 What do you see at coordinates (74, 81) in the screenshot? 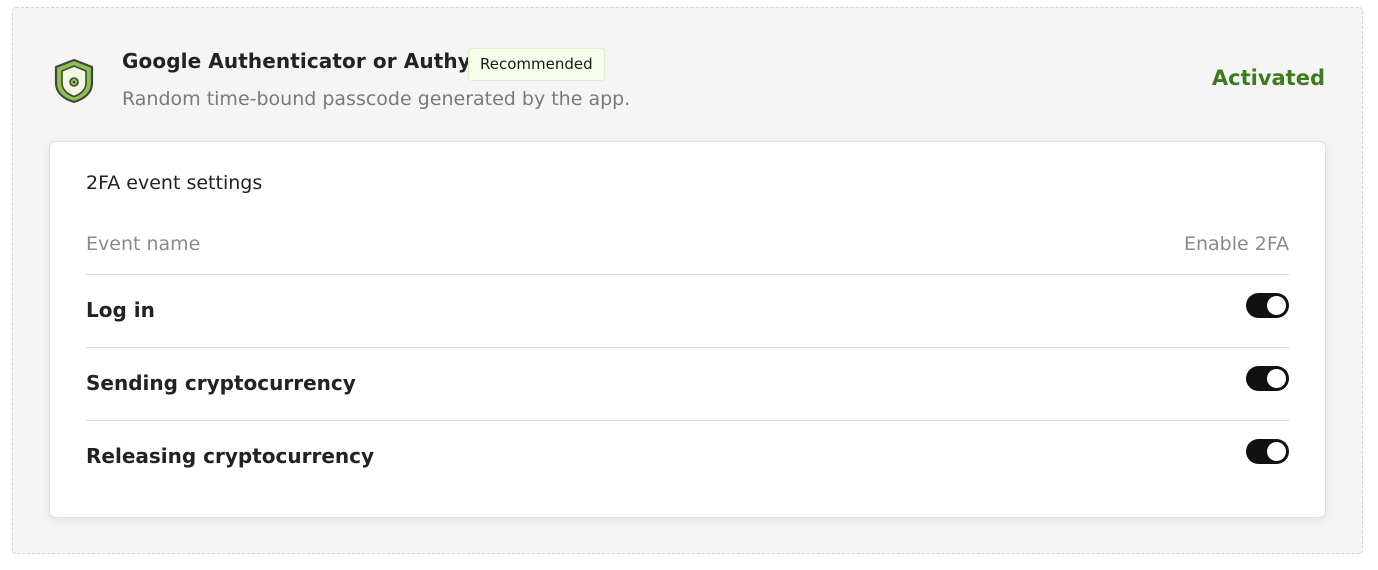
I see `shield-icon` at bounding box center [74, 81].